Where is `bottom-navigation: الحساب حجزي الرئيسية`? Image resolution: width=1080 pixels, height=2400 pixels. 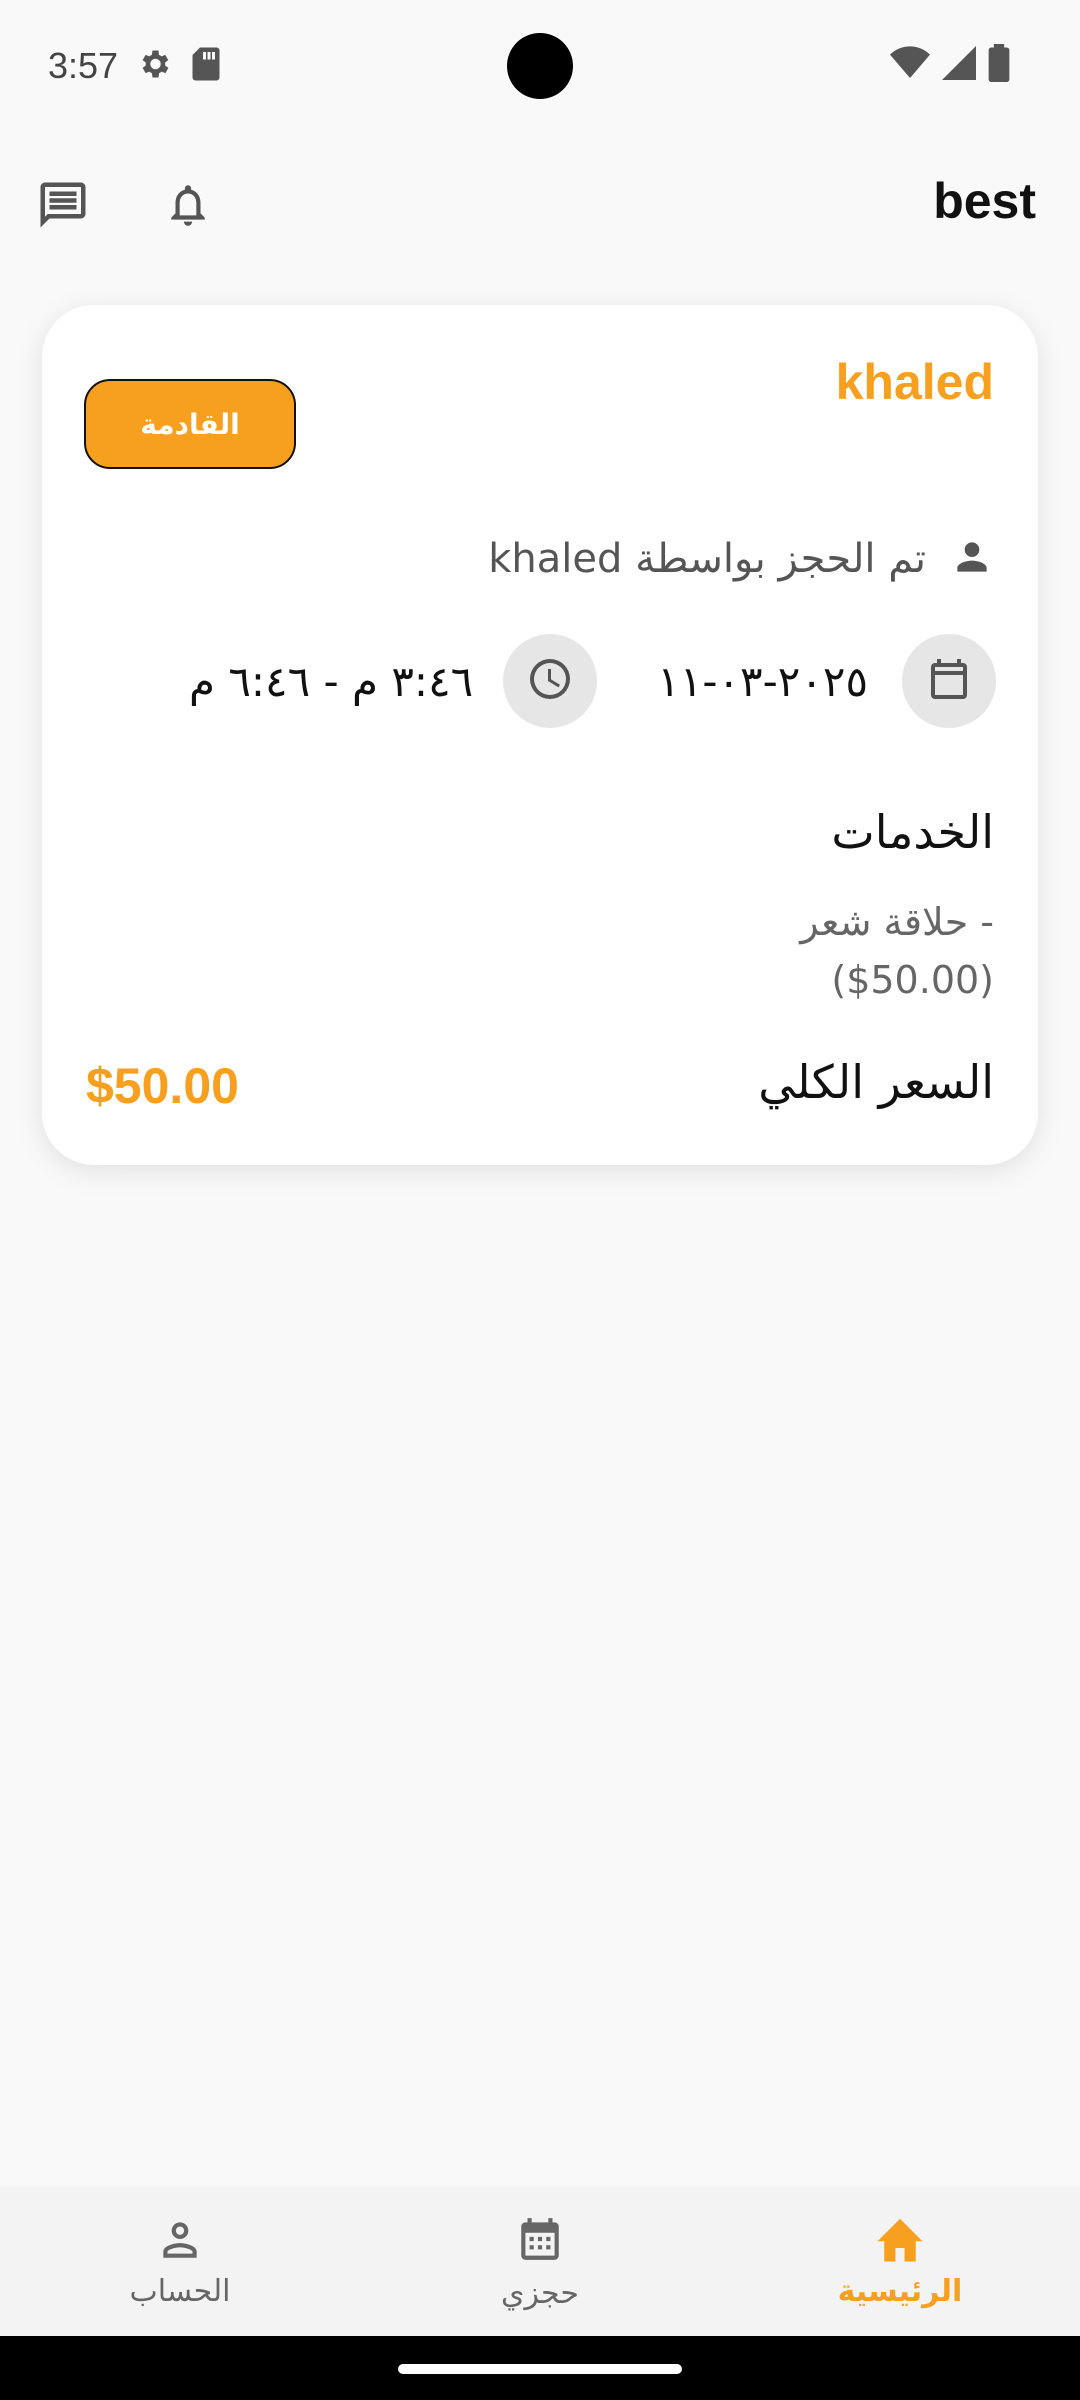
bottom-navigation: الحساب حجزي الرئيسية is located at coordinates (540, 2261).